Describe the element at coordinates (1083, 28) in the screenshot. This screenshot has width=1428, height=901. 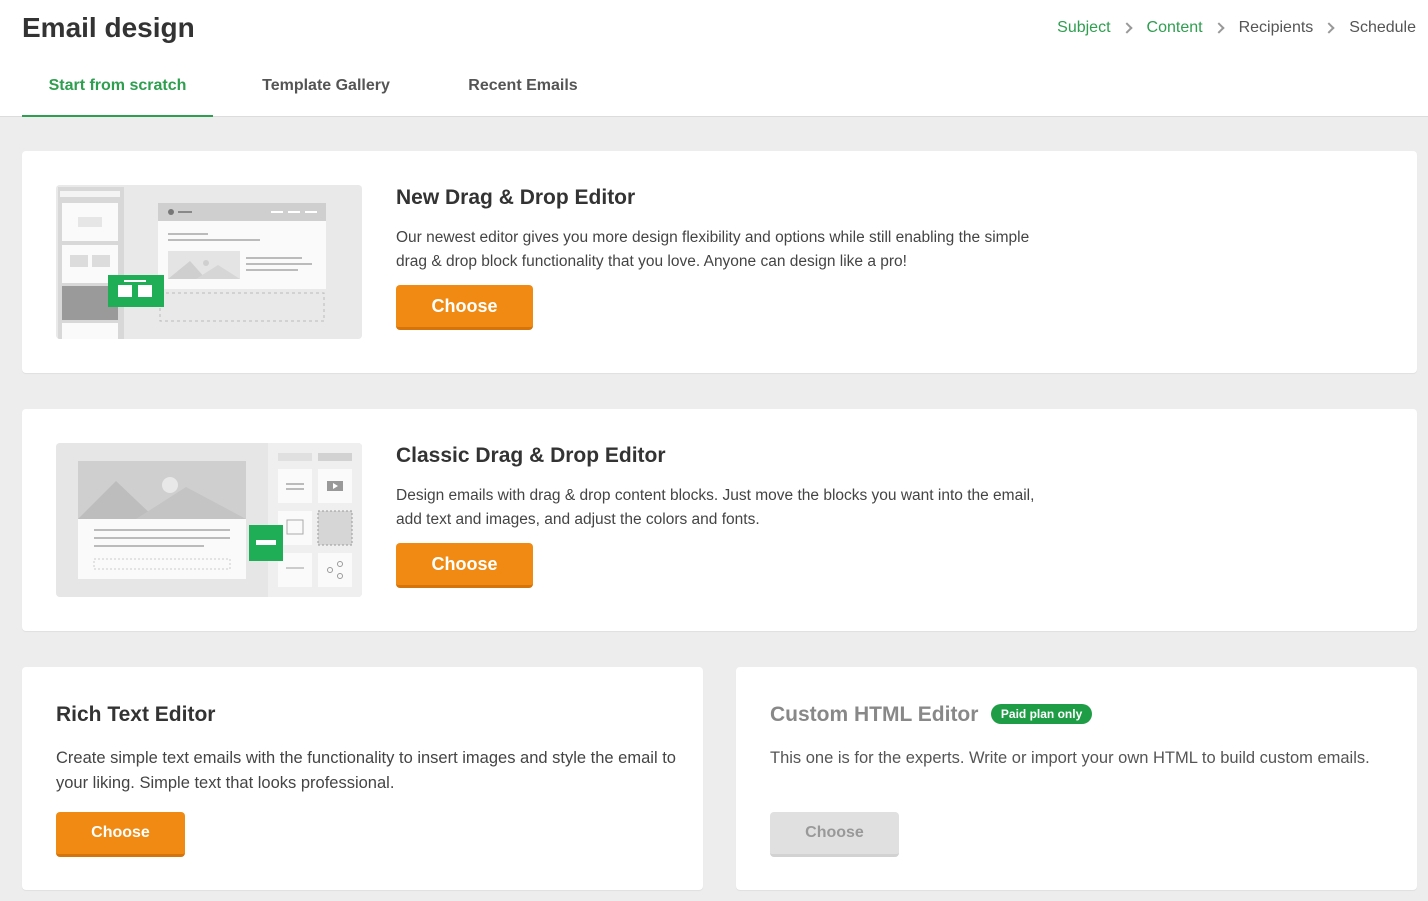
I see `step-subject: Subject` at that location.